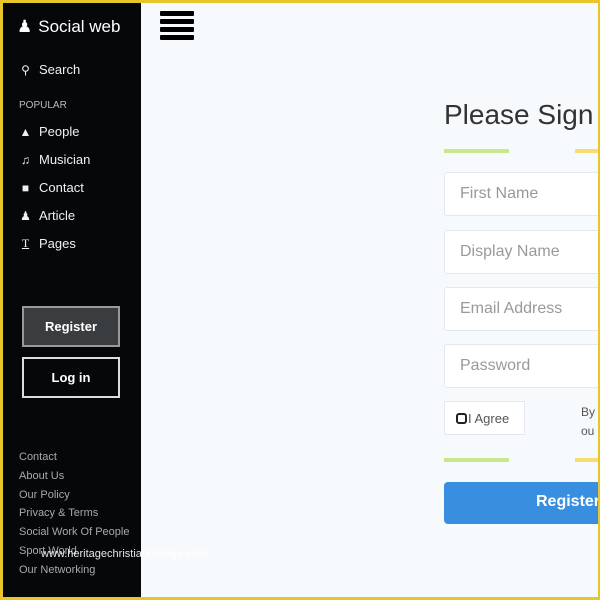  I want to click on sidebar-item-contact: ■ Contact, so click(51, 187).